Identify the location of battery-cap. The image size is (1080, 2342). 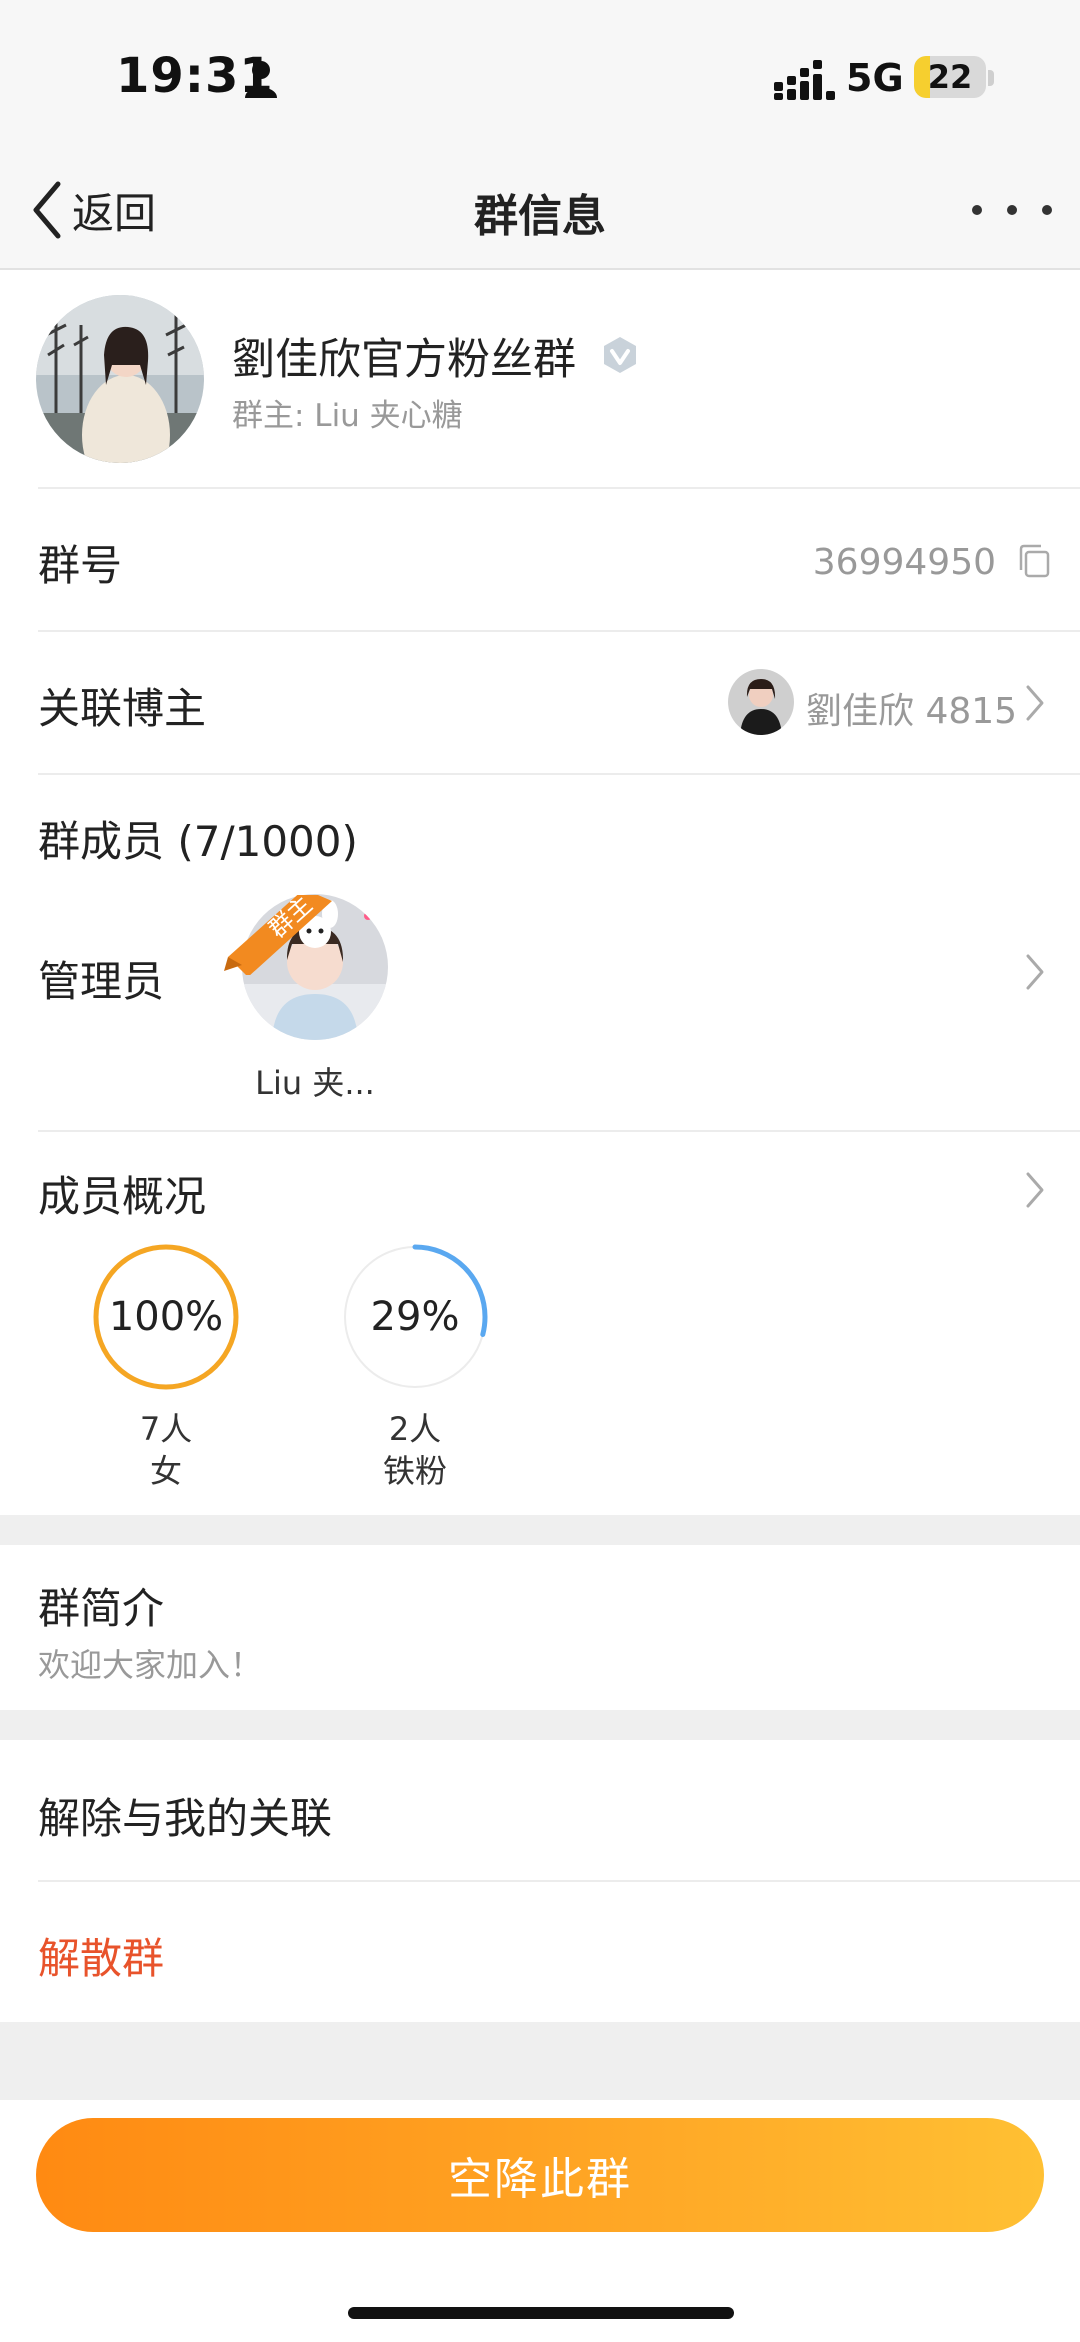
(991, 78).